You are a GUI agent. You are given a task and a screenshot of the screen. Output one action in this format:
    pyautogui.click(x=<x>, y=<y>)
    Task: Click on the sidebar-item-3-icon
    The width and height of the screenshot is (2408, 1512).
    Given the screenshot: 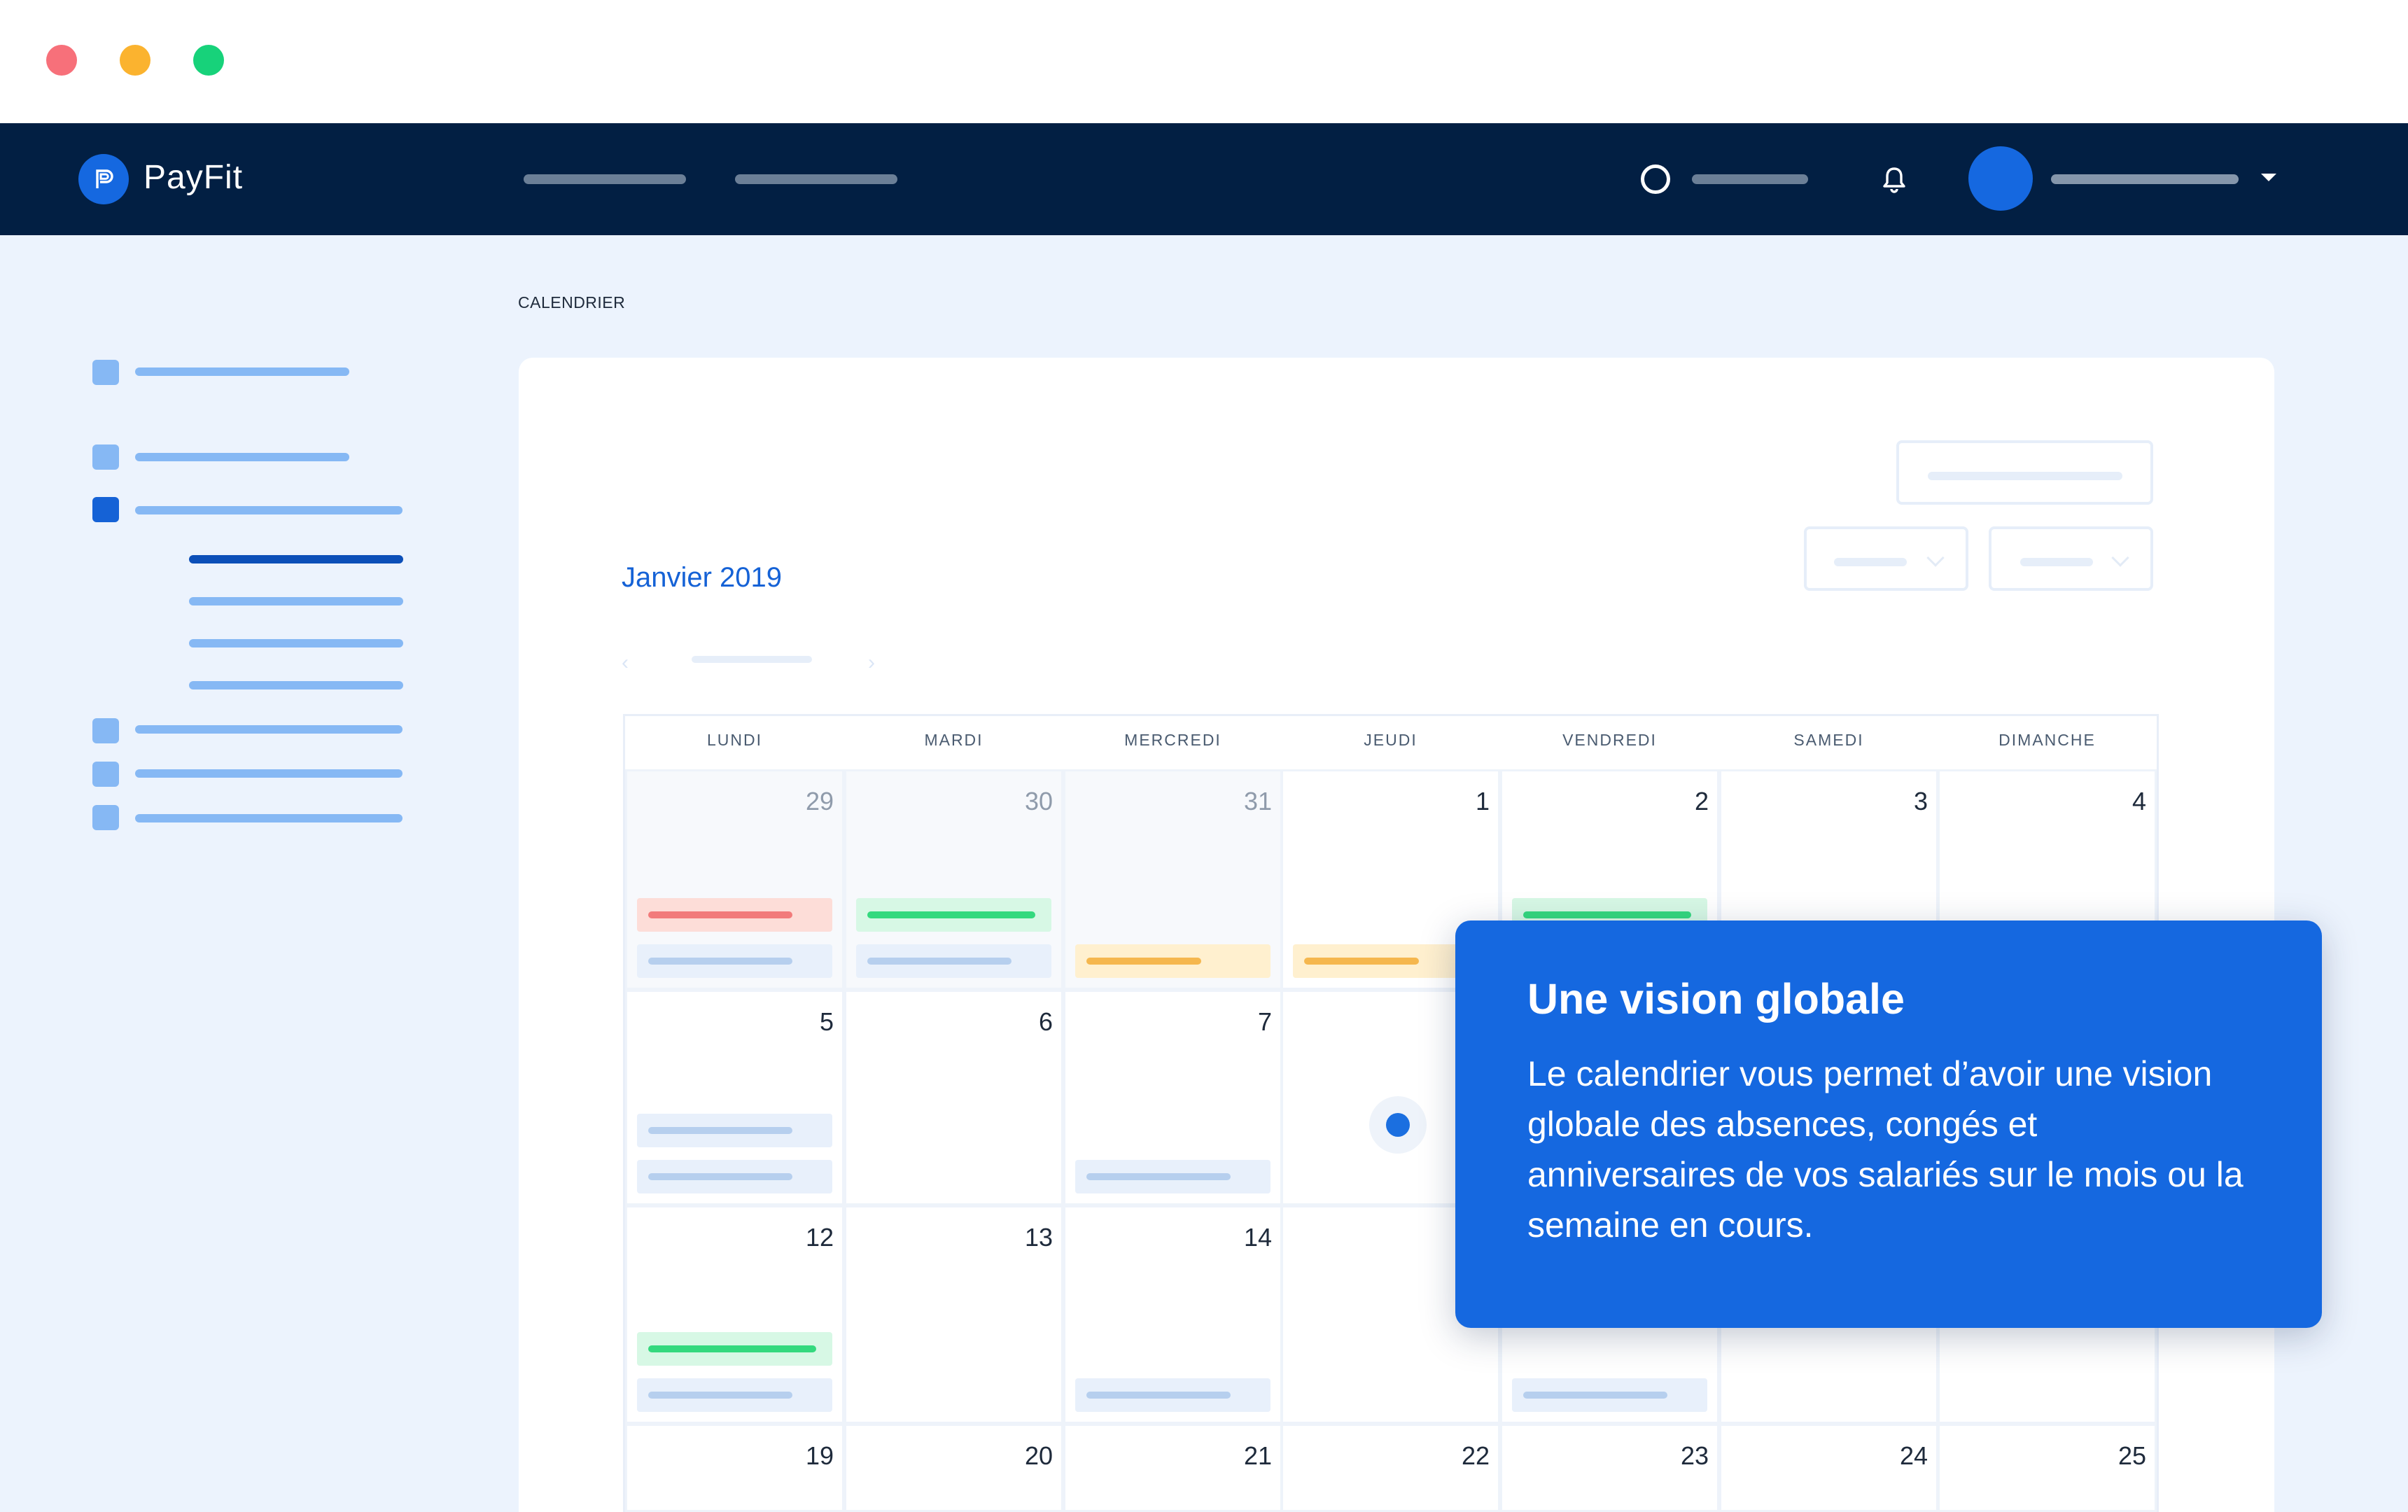 What is the action you would take?
    pyautogui.click(x=105, y=509)
    